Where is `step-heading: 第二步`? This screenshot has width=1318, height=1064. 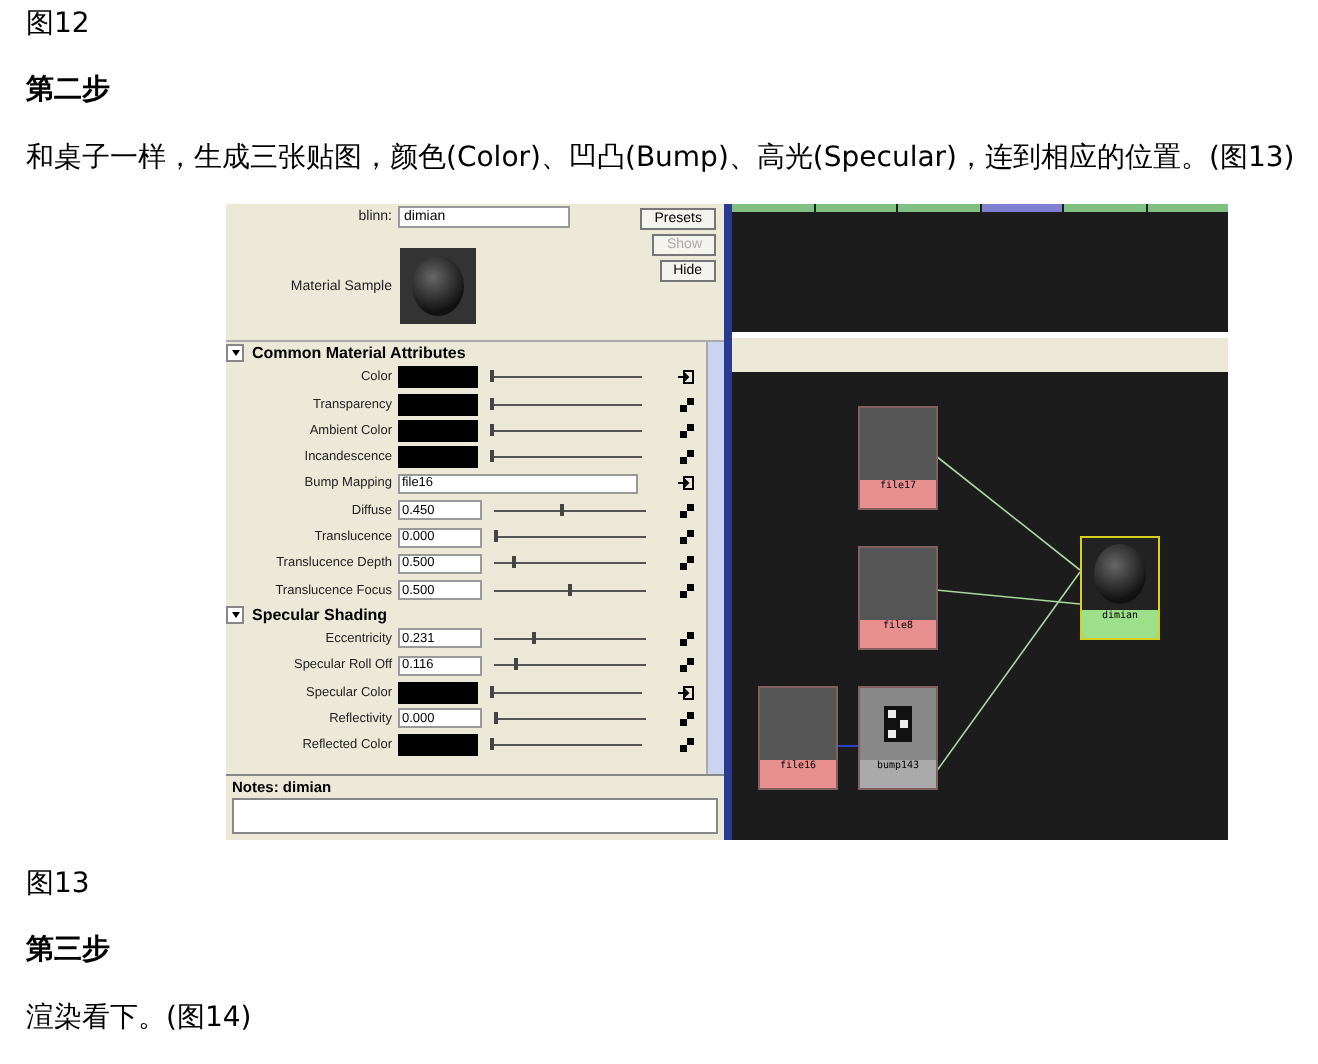 step-heading: 第二步 is located at coordinates (69, 91).